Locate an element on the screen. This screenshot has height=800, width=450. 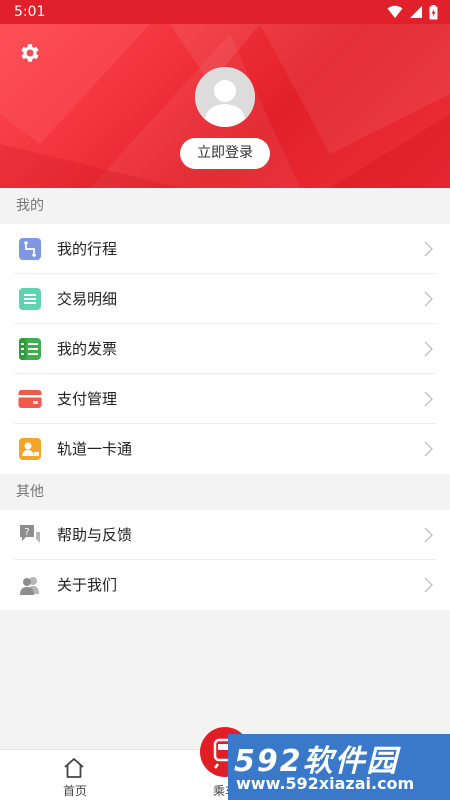
menu-item-label: 轨道一卡通 is located at coordinates (95, 449).